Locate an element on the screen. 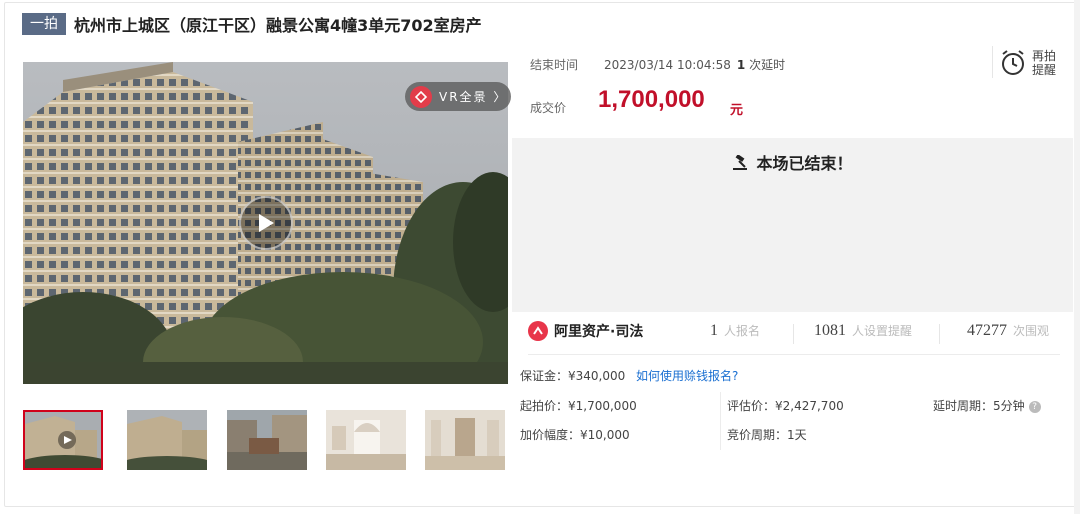  signup-value: 1 is located at coordinates (714, 330).